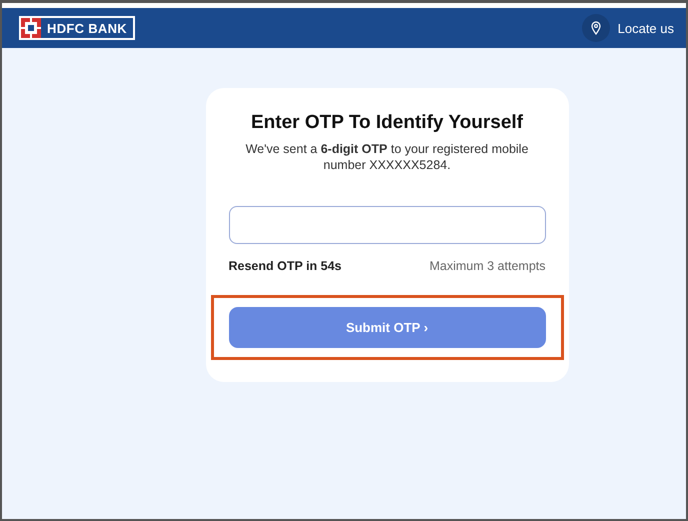  What do you see at coordinates (487, 266) in the screenshot?
I see `attempts-note: Maximum 3 attempts` at bounding box center [487, 266].